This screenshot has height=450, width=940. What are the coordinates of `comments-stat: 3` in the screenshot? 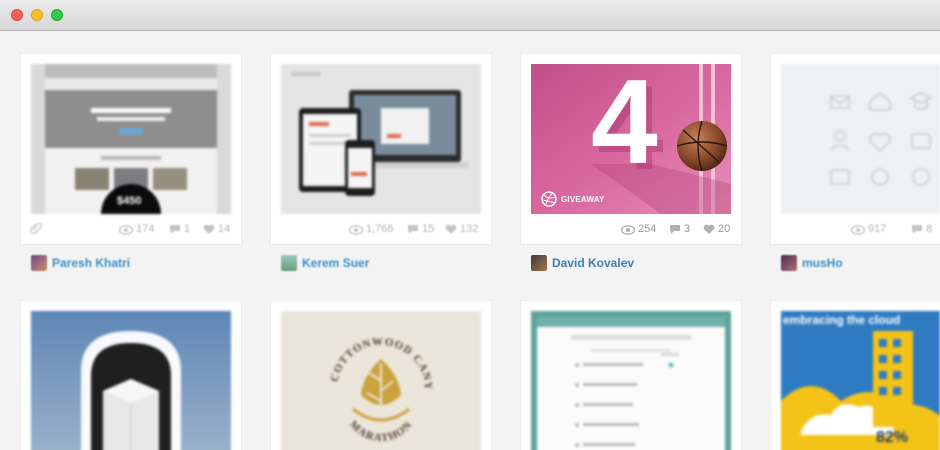 It's located at (679, 229).